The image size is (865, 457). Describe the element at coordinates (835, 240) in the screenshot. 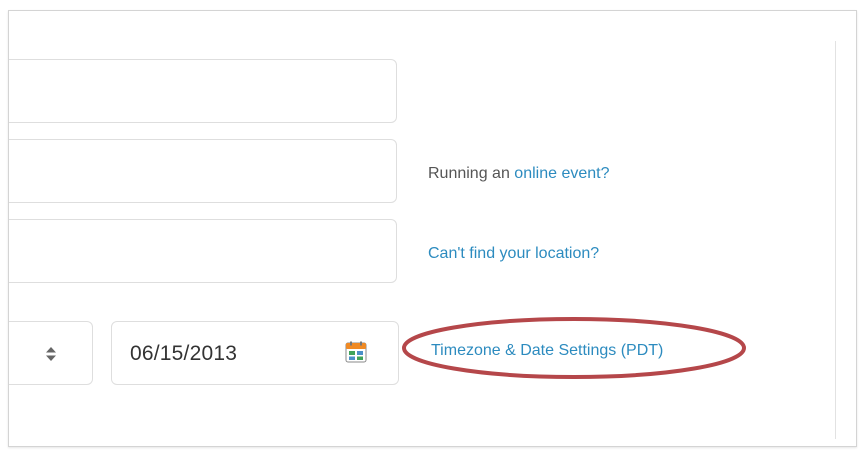

I see `right-divider` at that location.